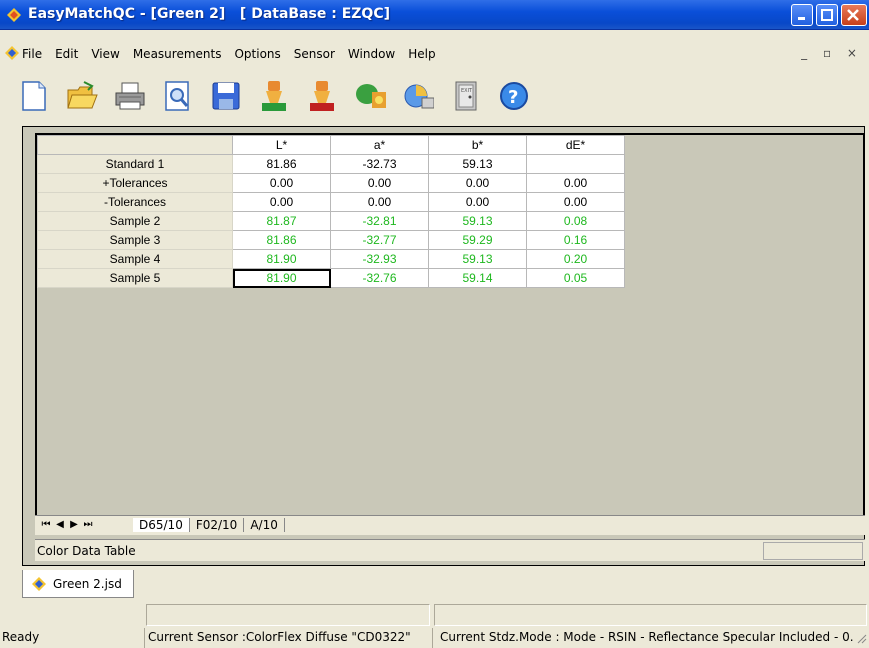  I want to click on row-label: +Tolerances, so click(135, 183).